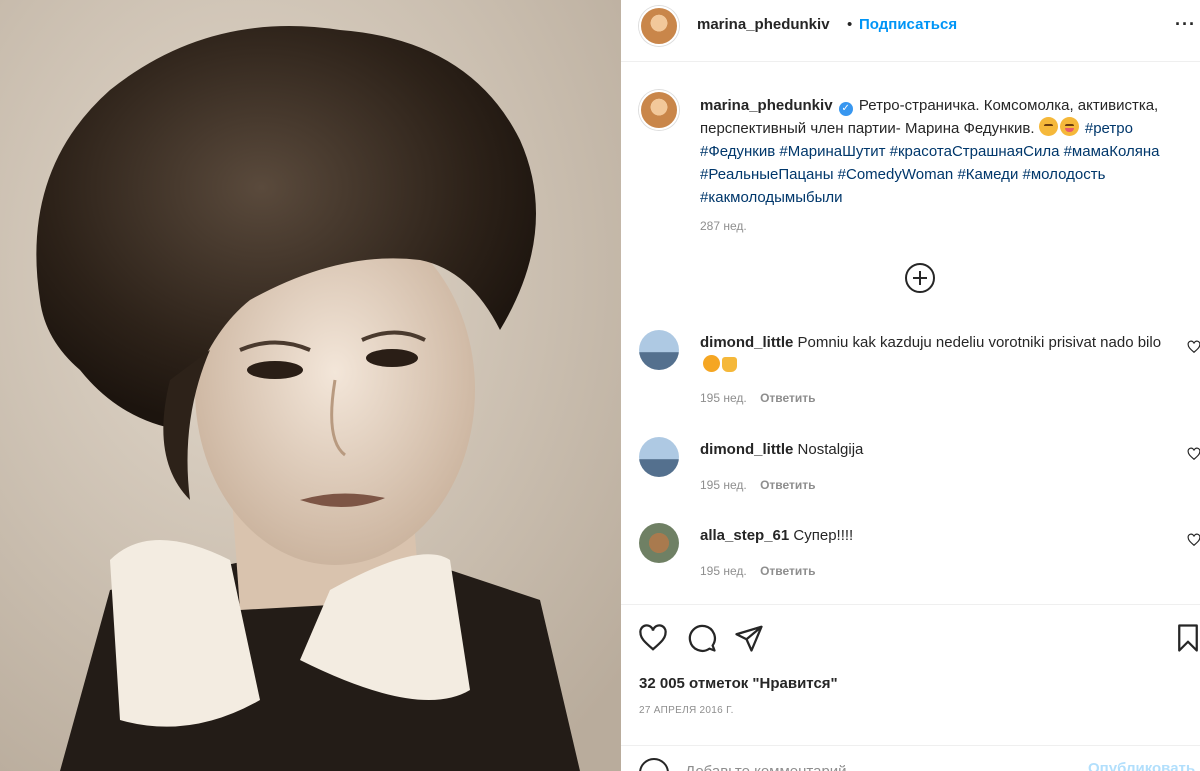 This screenshot has width=1200, height=771. What do you see at coordinates (766, 105) in the screenshot?
I see `caption-username-link: marina_phedunkiv` at bounding box center [766, 105].